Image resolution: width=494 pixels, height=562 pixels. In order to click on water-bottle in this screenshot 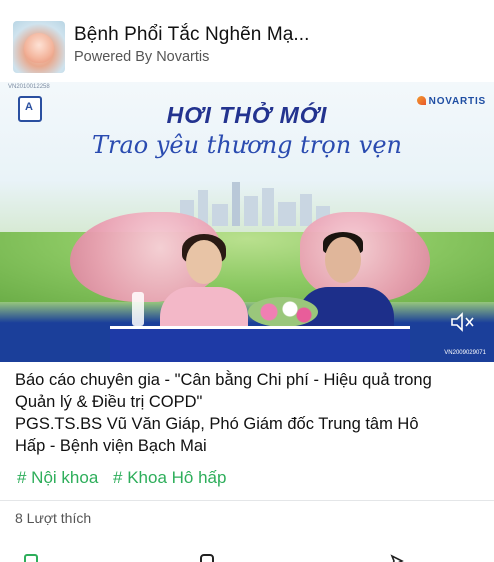, I will do `click(138, 309)`.